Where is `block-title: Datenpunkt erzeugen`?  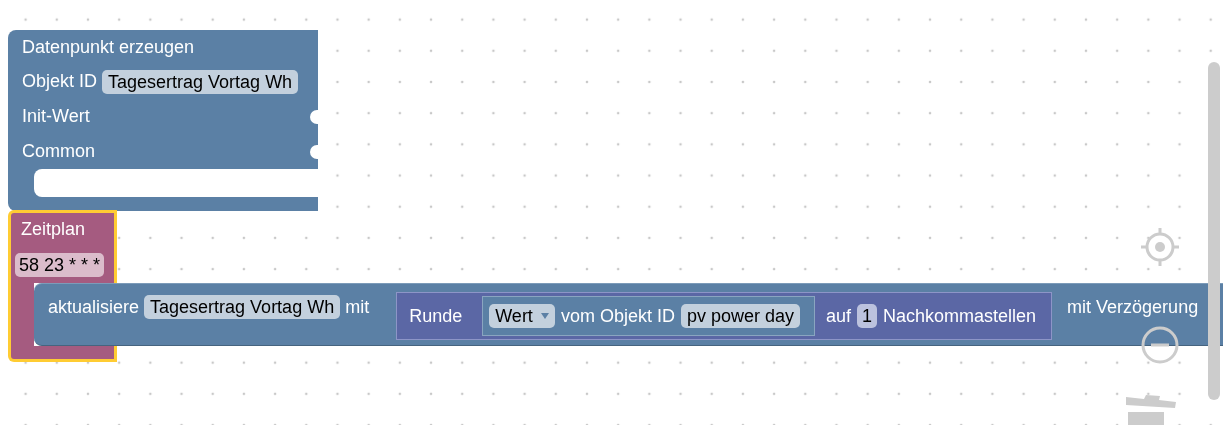 block-title: Datenpunkt erzeugen is located at coordinates (108, 47).